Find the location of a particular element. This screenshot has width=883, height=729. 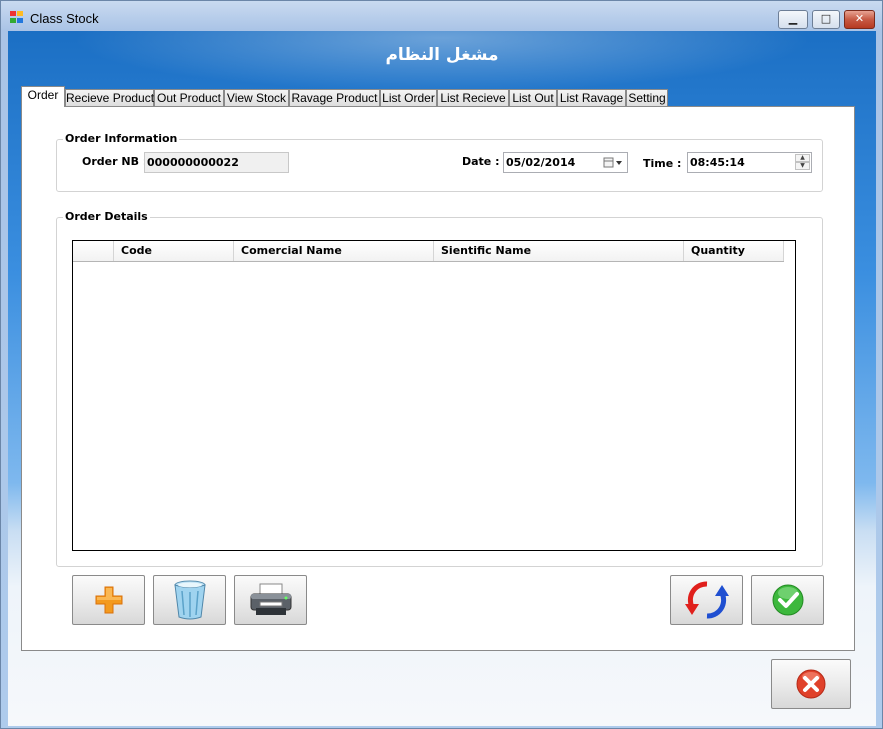

refresh-icon is located at coordinates (706, 600).